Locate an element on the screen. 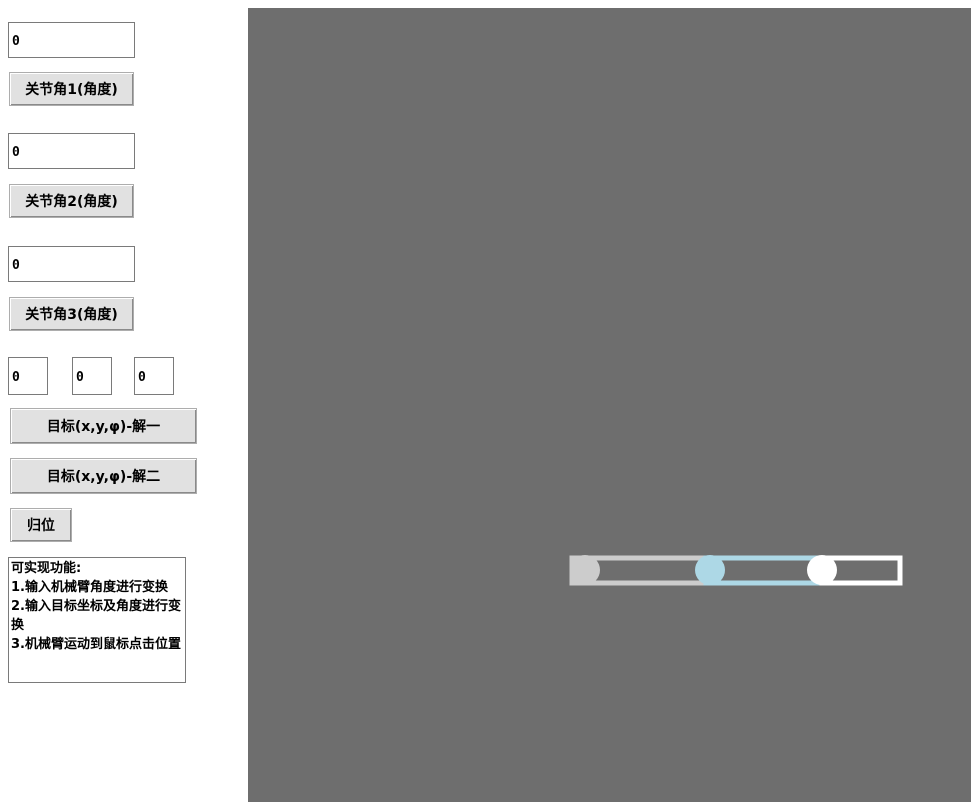 This screenshot has height=802, width=971. solve-target-solution1-button: 目标(x,y,φ)-解一 is located at coordinates (103, 426).